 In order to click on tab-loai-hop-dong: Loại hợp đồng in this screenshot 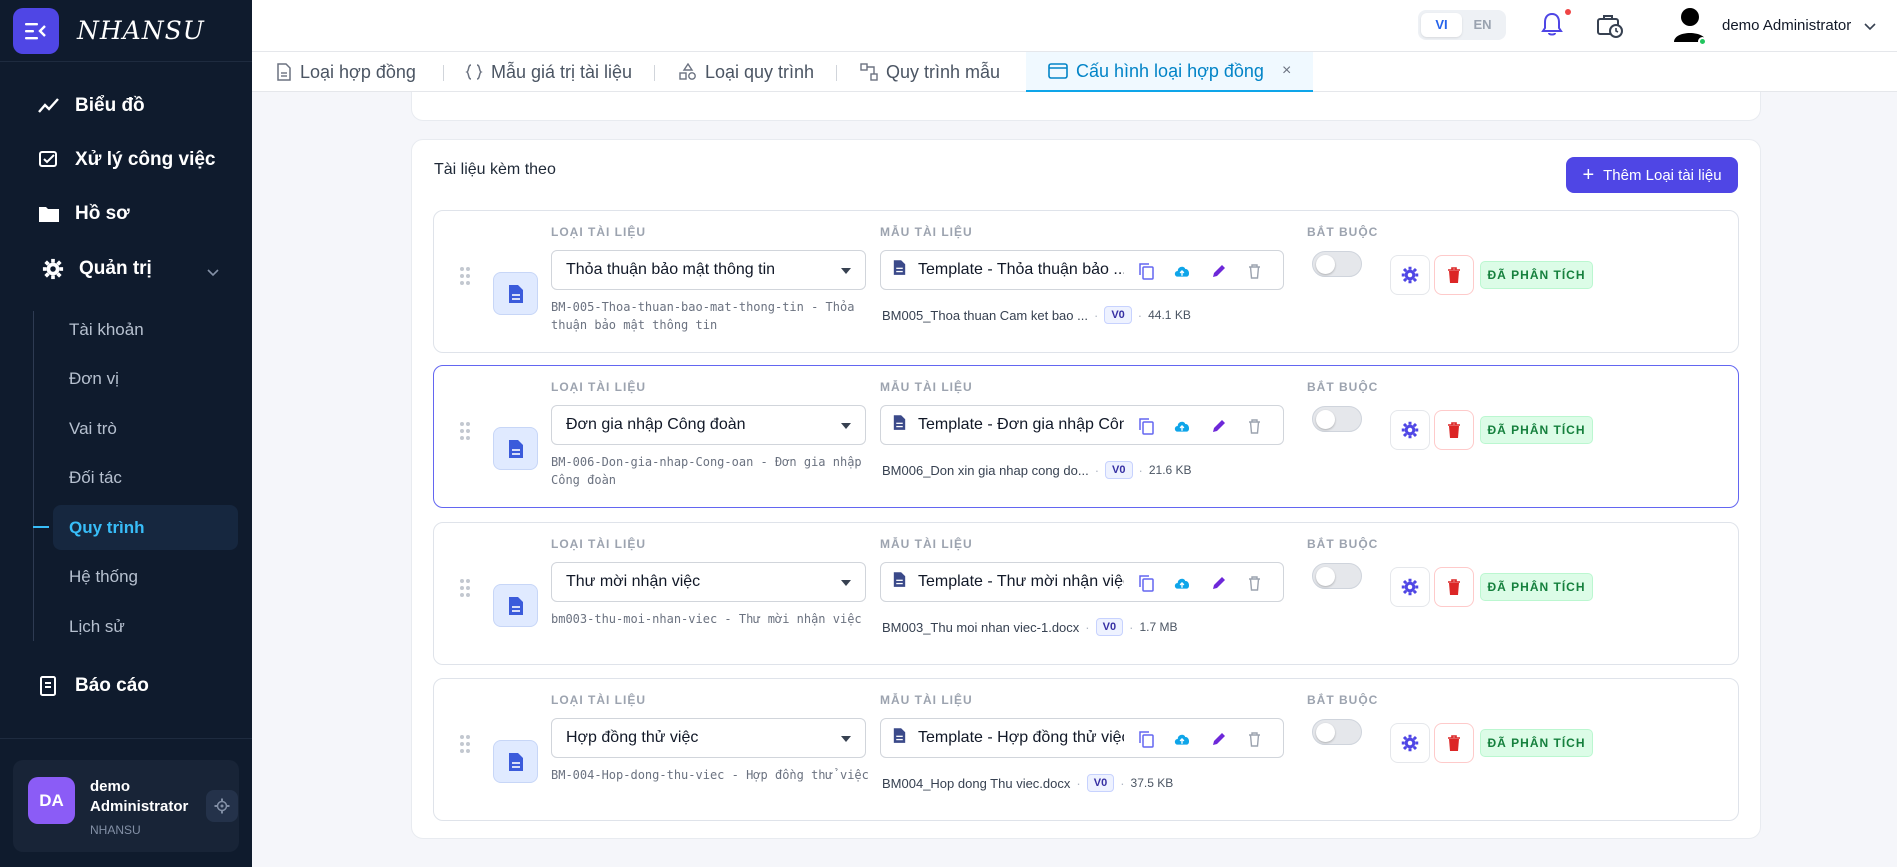, I will do `click(346, 72)`.